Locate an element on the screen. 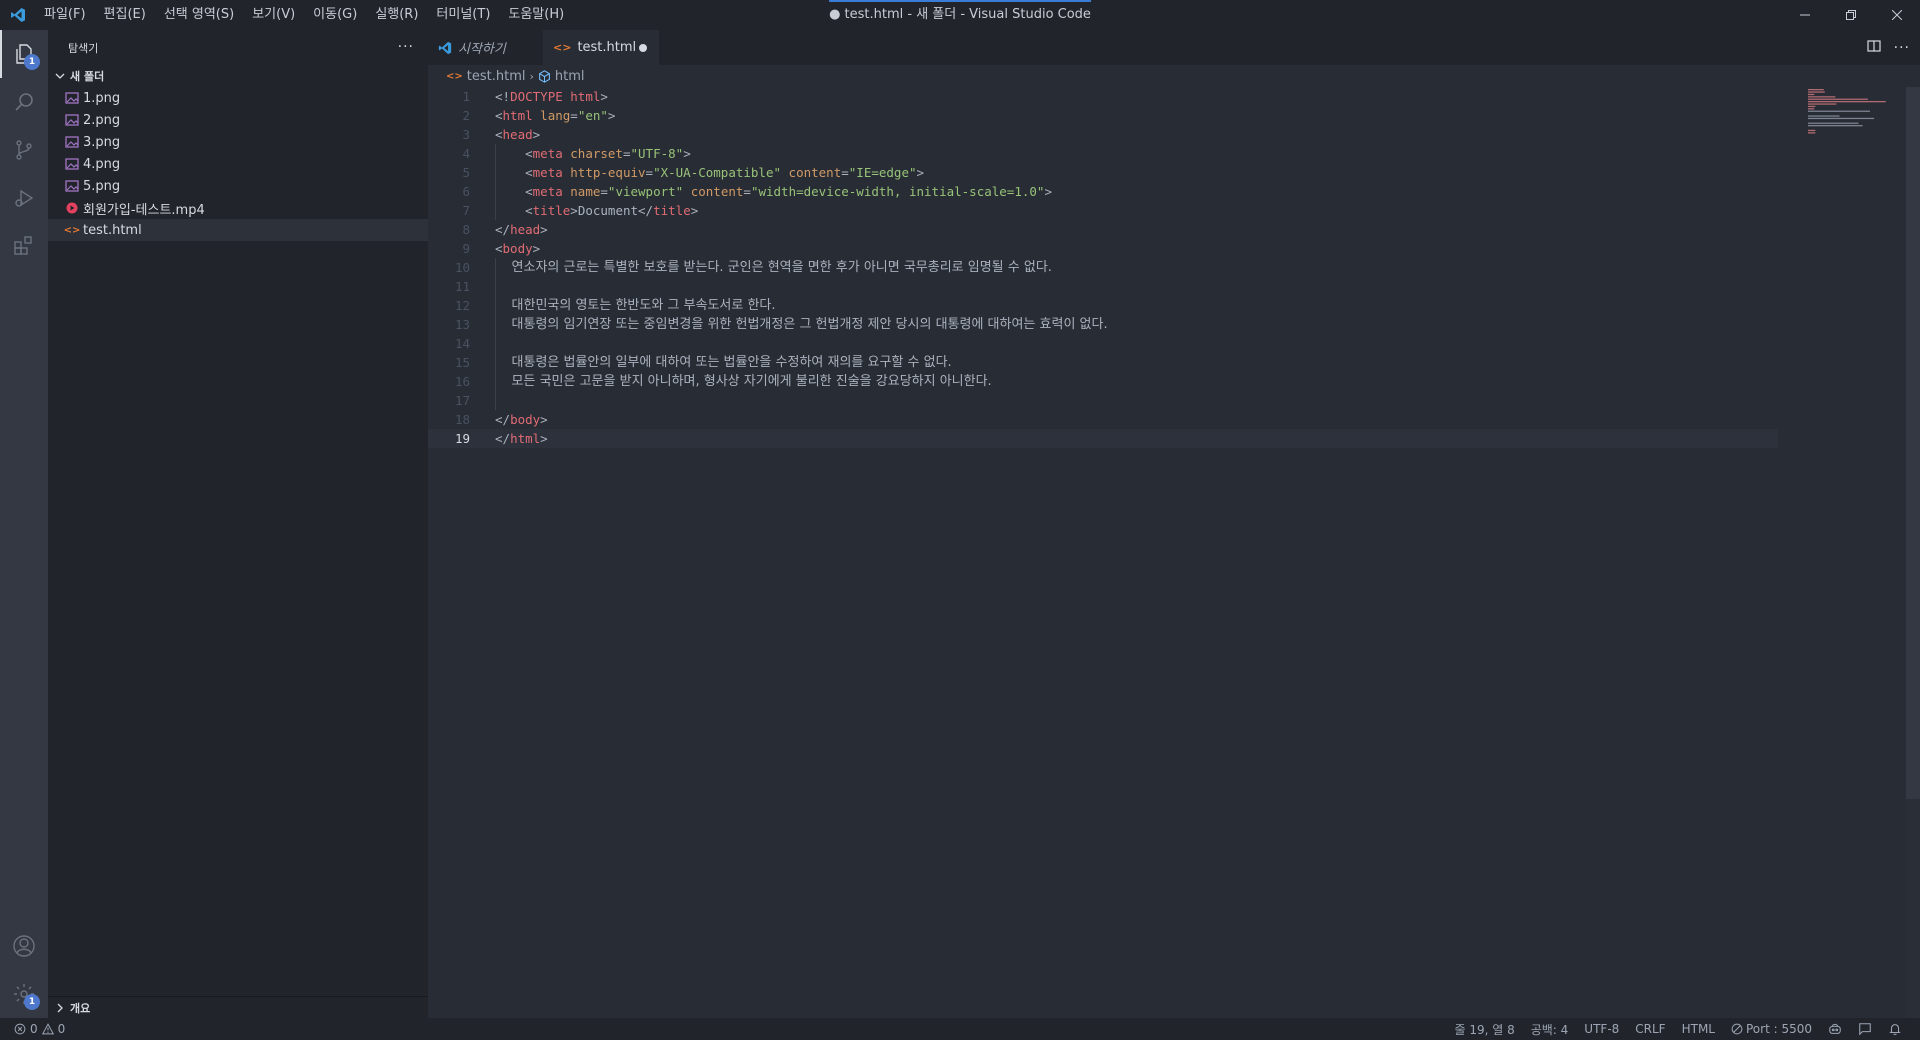  line-number: 9 is located at coordinates (466, 248).